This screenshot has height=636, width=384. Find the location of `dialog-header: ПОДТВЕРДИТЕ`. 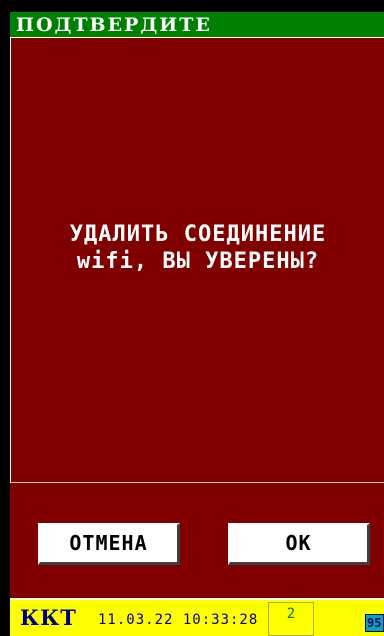

dialog-header: ПОДТВЕРДИТЕ is located at coordinates (197, 25).